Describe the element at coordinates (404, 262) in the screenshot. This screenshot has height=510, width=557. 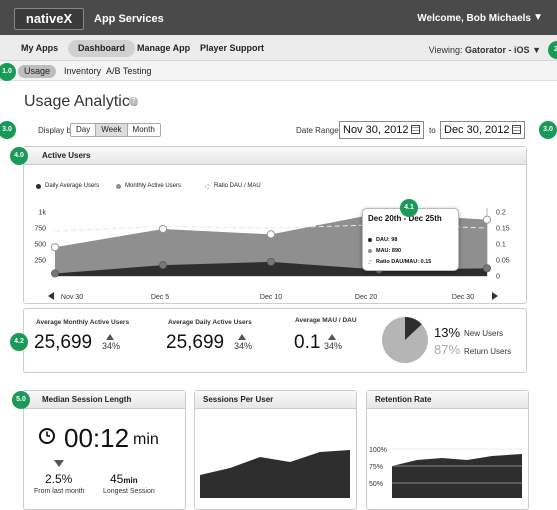
I see `tooltip-ratio-text: Ratio DAU/MAU: 0.15` at that location.